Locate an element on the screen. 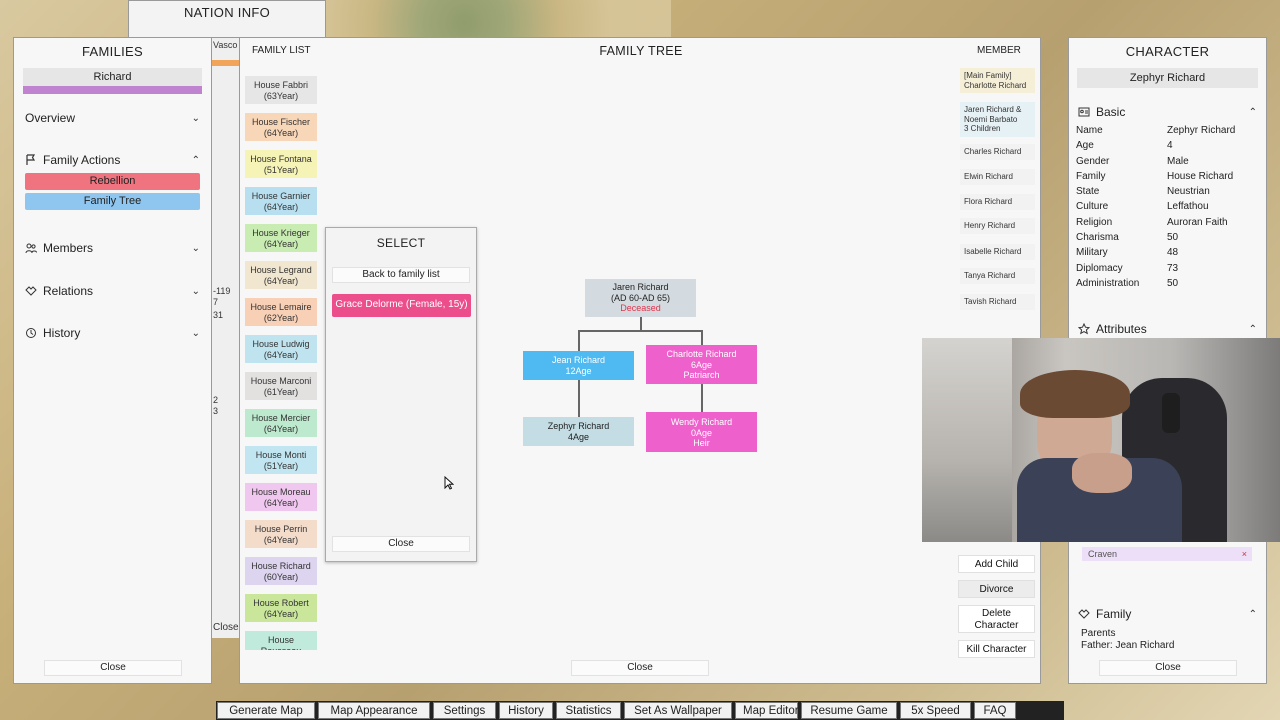  house-item: House Robert (64Year) is located at coordinates (281, 608).